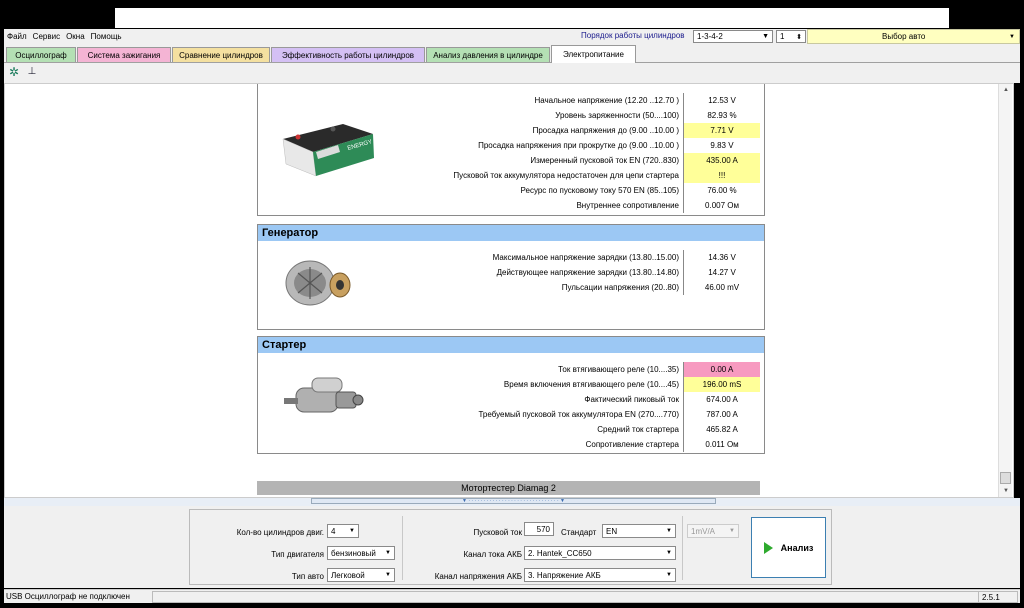 The image size is (1024, 608). I want to click on measurement-value: 196.00 mS, so click(722, 384).